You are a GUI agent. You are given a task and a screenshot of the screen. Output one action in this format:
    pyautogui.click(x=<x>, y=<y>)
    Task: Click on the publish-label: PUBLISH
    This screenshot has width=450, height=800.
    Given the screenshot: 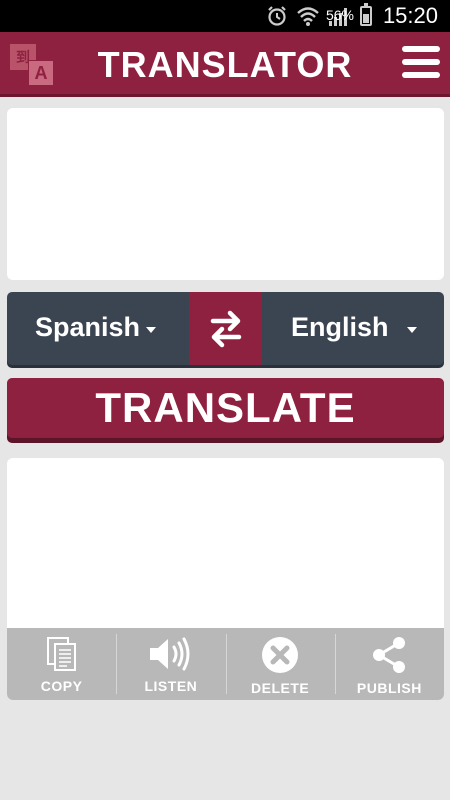 What is the action you would take?
    pyautogui.click(x=389, y=688)
    